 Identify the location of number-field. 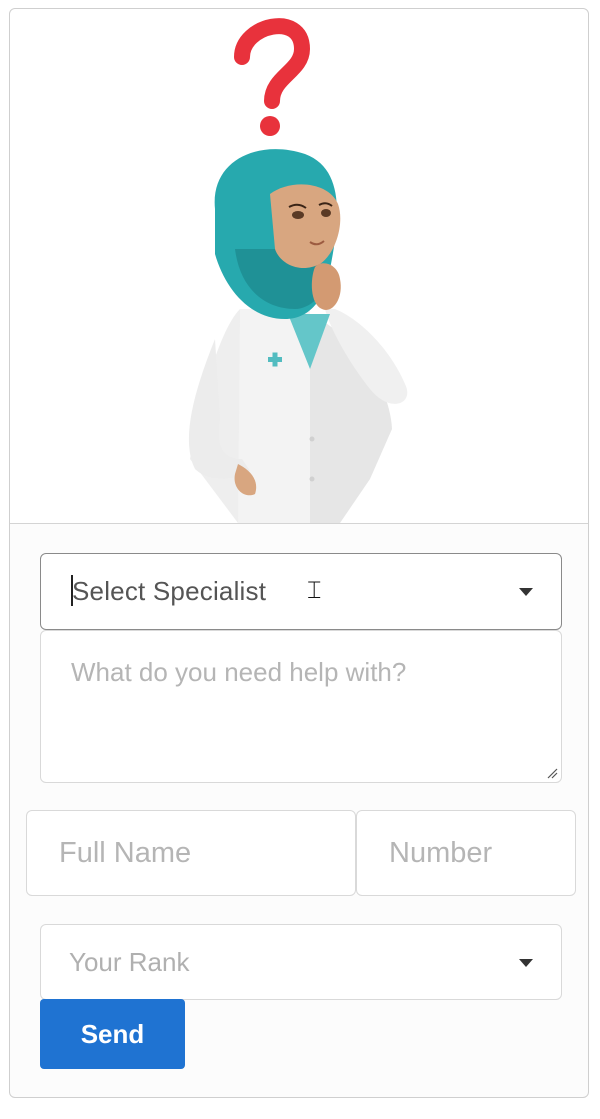
(466, 853).